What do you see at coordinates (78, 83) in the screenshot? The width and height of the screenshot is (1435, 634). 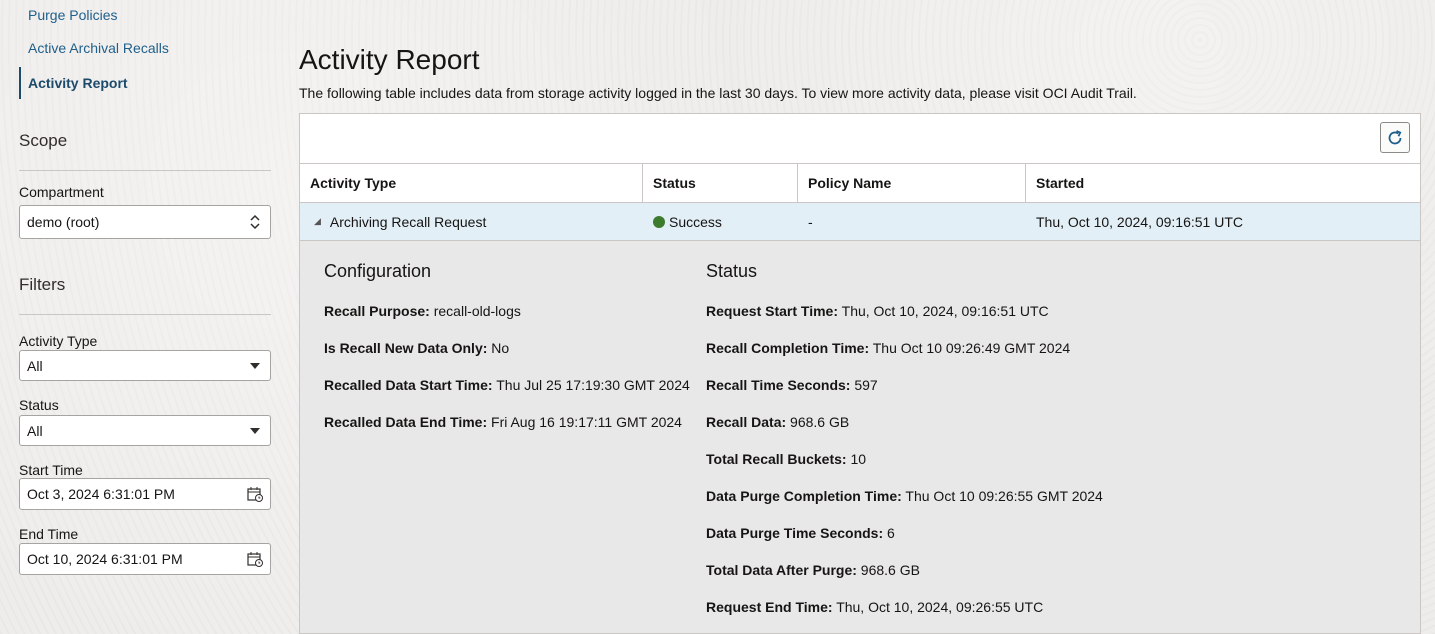 I see `nav-activity-report: Activity Report` at bounding box center [78, 83].